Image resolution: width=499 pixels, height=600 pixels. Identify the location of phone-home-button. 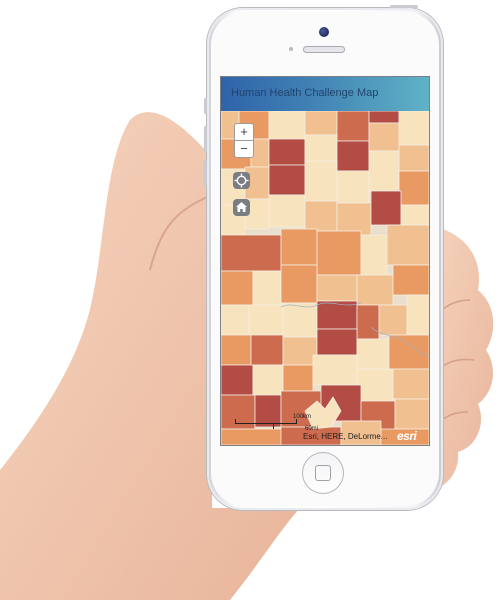
(323, 473).